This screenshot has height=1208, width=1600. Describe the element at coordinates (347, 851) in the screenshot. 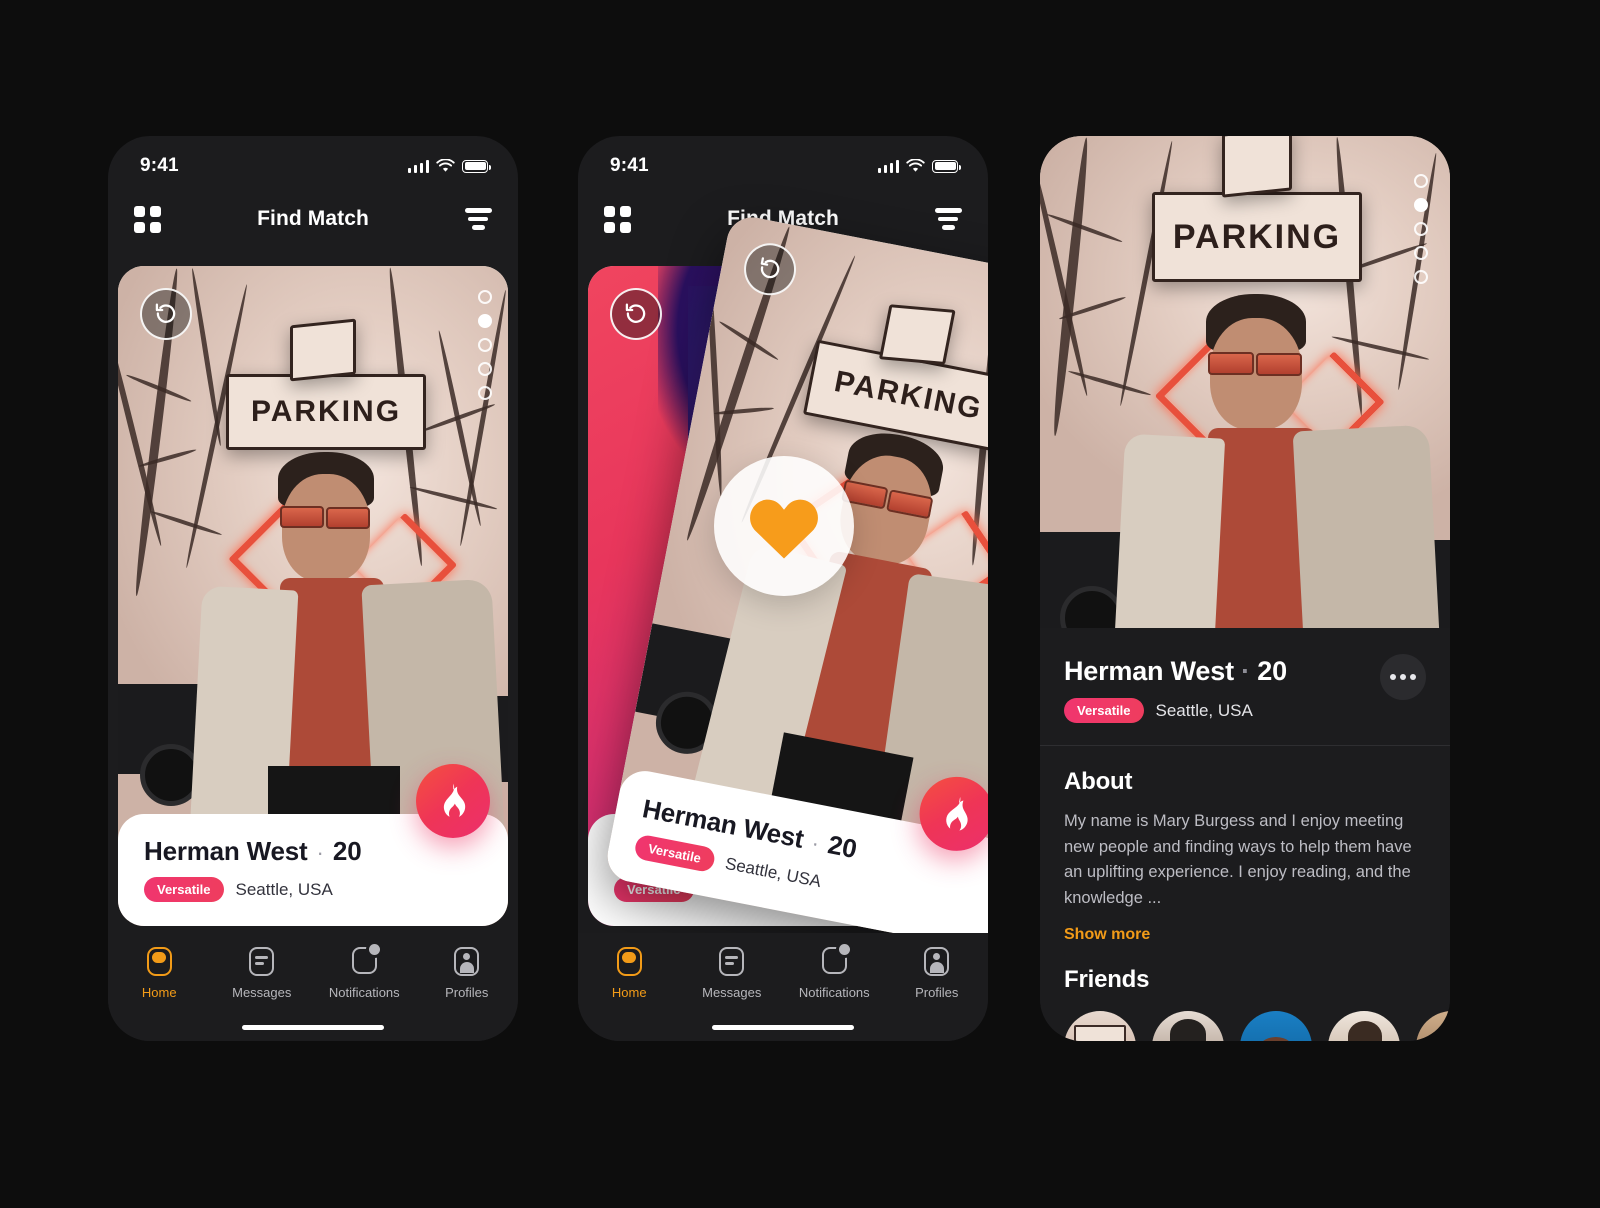

I see `card-profile-age: 20` at that location.